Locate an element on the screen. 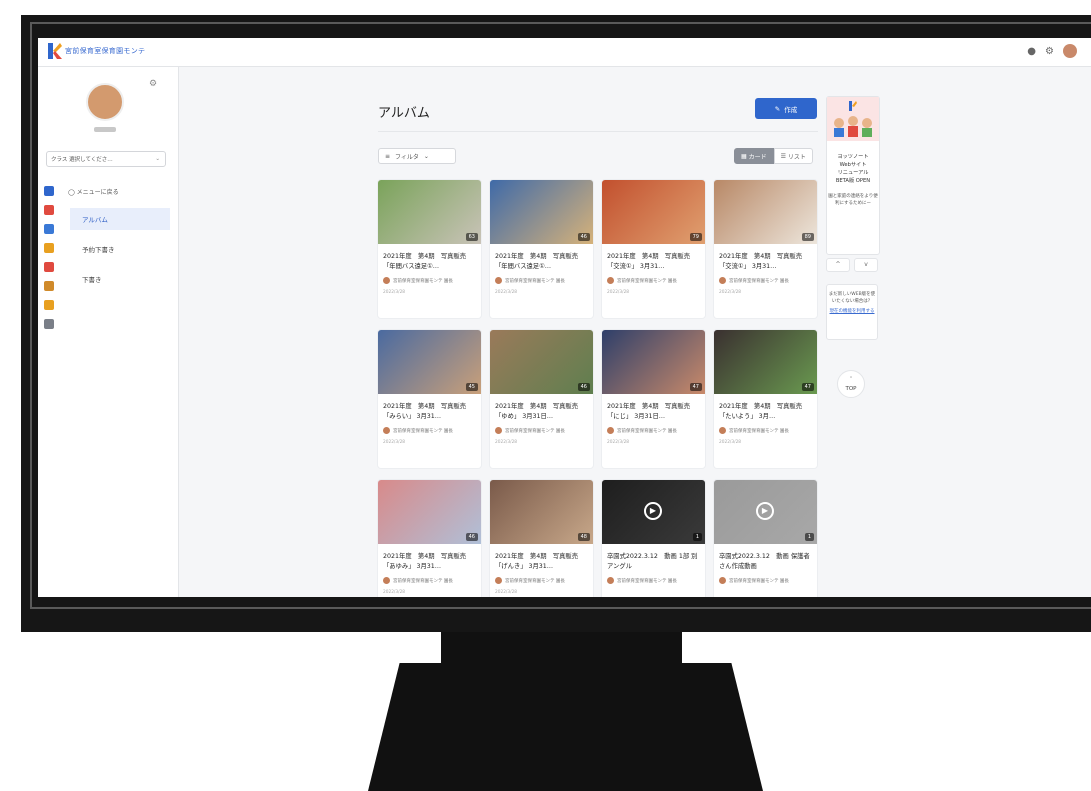  settings-icon is located at coordinates (49, 324).